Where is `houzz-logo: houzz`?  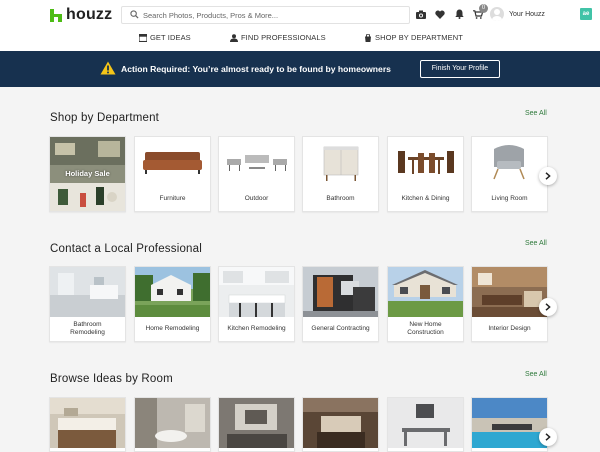 houzz-logo: houzz is located at coordinates (81, 15).